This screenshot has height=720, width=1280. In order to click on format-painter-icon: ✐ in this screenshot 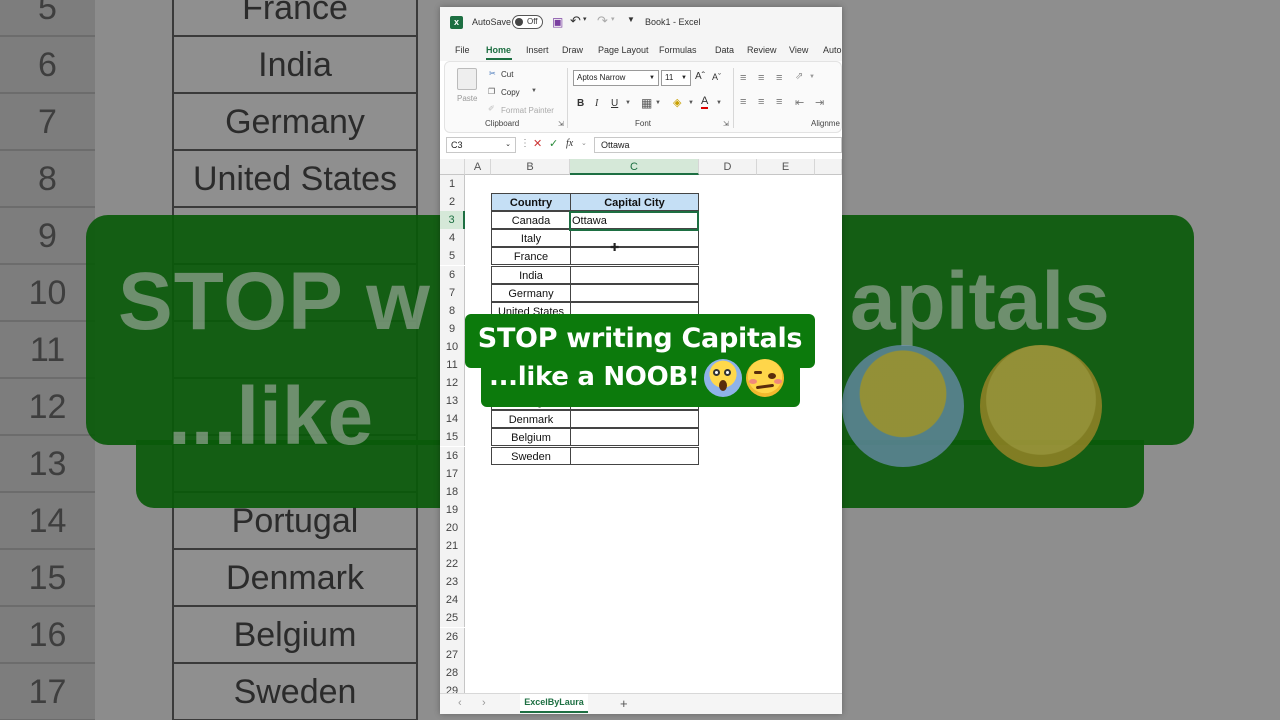, I will do `click(491, 108)`.